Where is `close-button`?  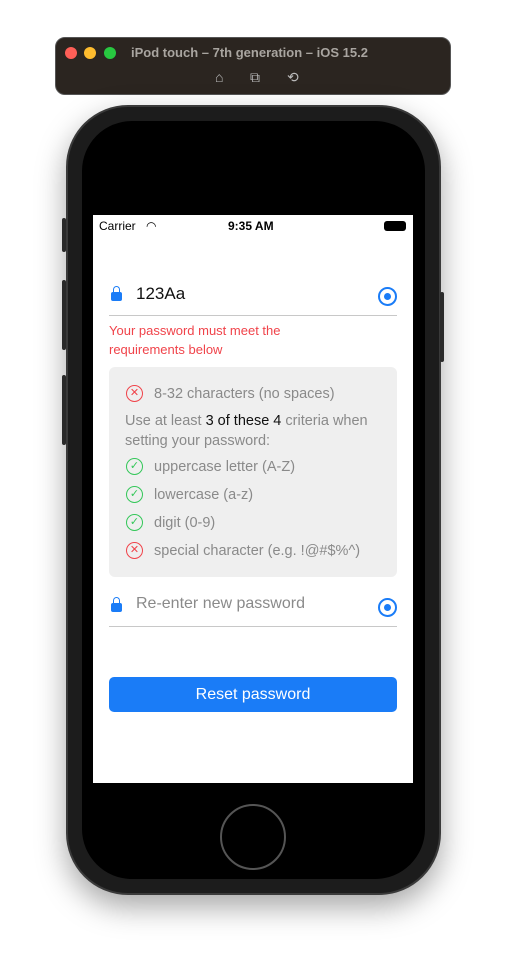
close-button is located at coordinates (71, 53).